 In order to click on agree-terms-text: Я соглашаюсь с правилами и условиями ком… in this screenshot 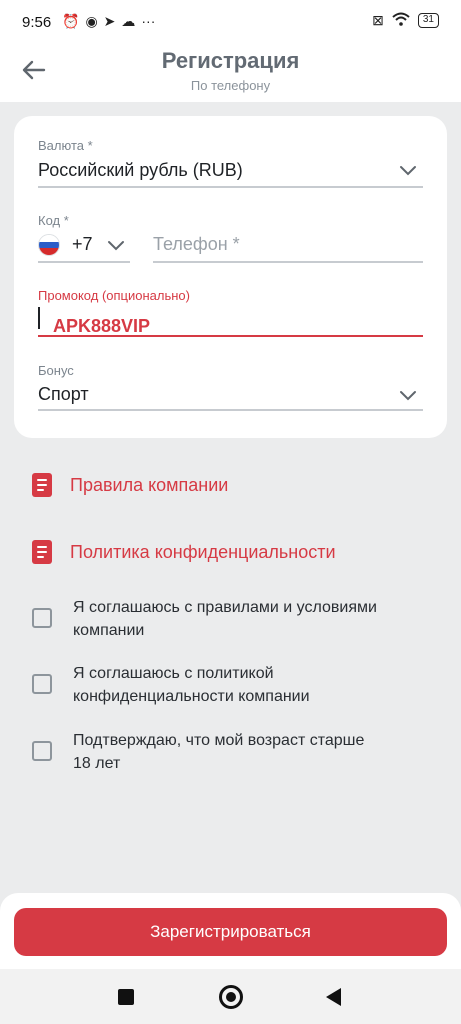, I will do `click(225, 619)`.